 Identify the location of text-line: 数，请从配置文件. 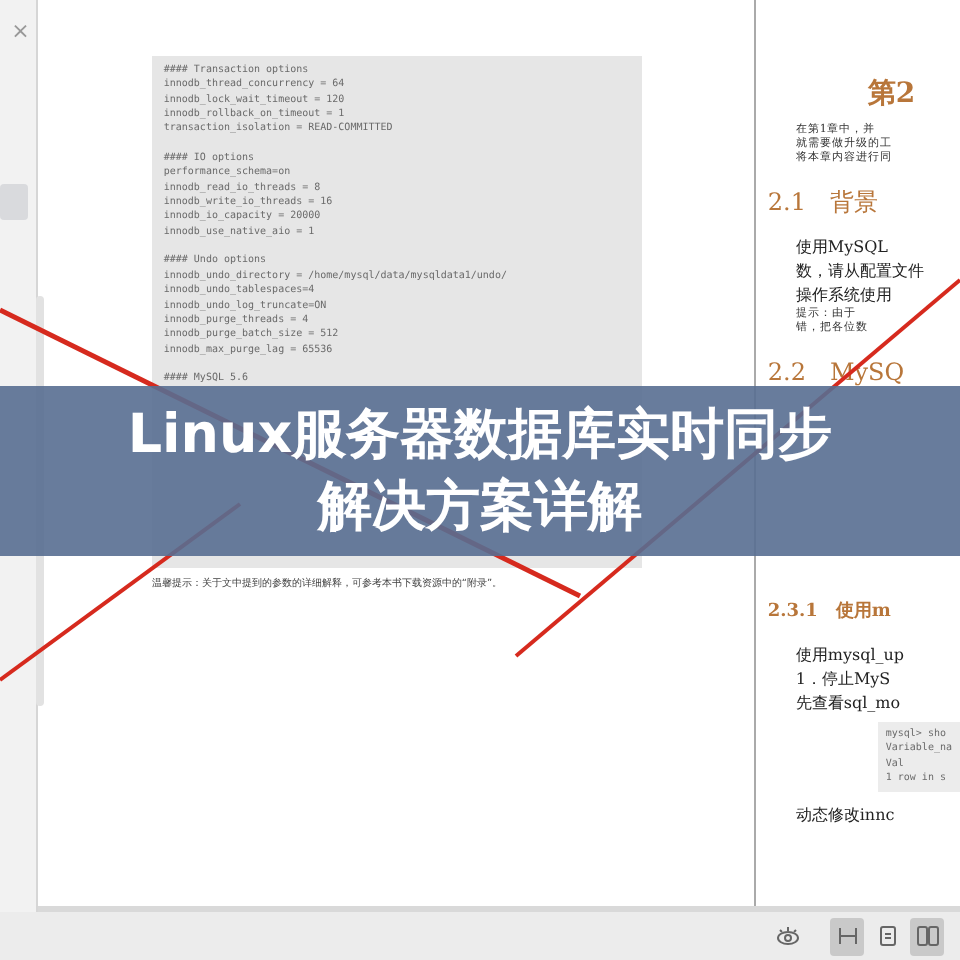
(860, 271).